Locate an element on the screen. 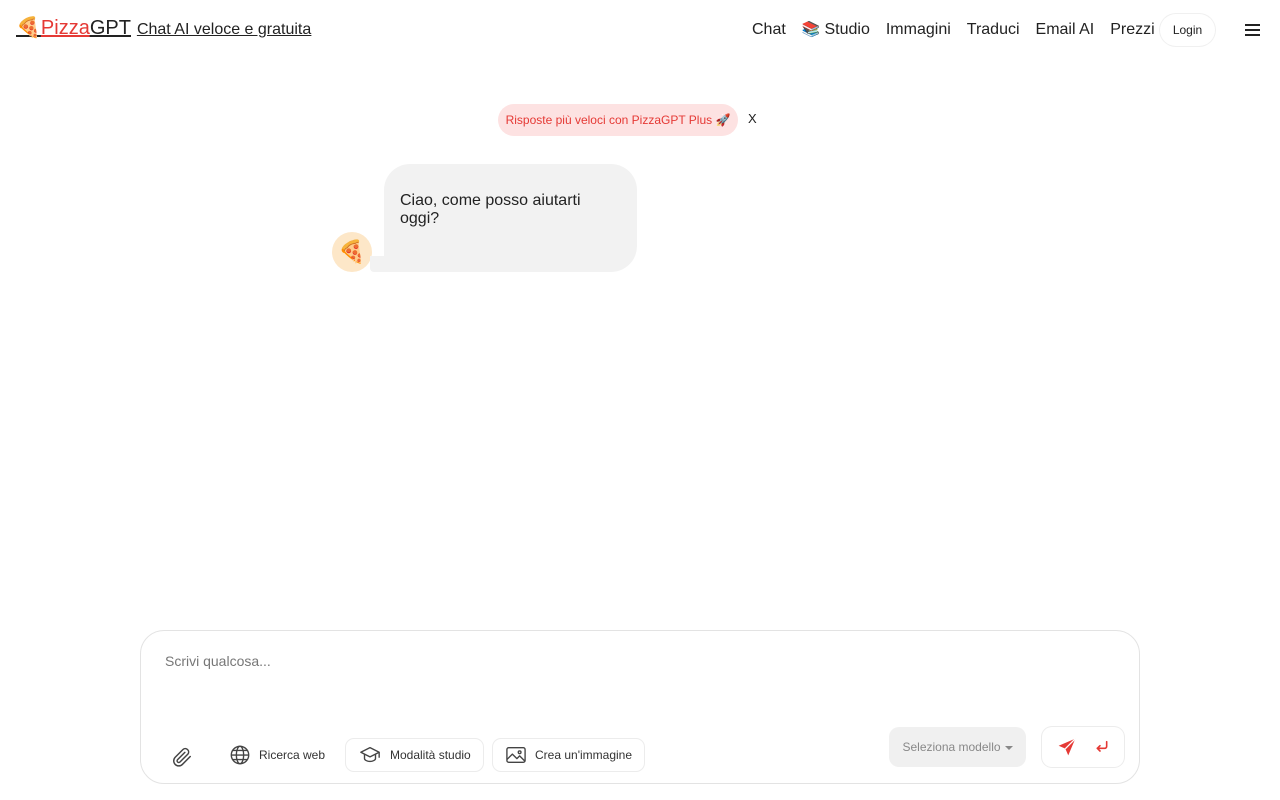  promo-close-button: X is located at coordinates (752, 118).